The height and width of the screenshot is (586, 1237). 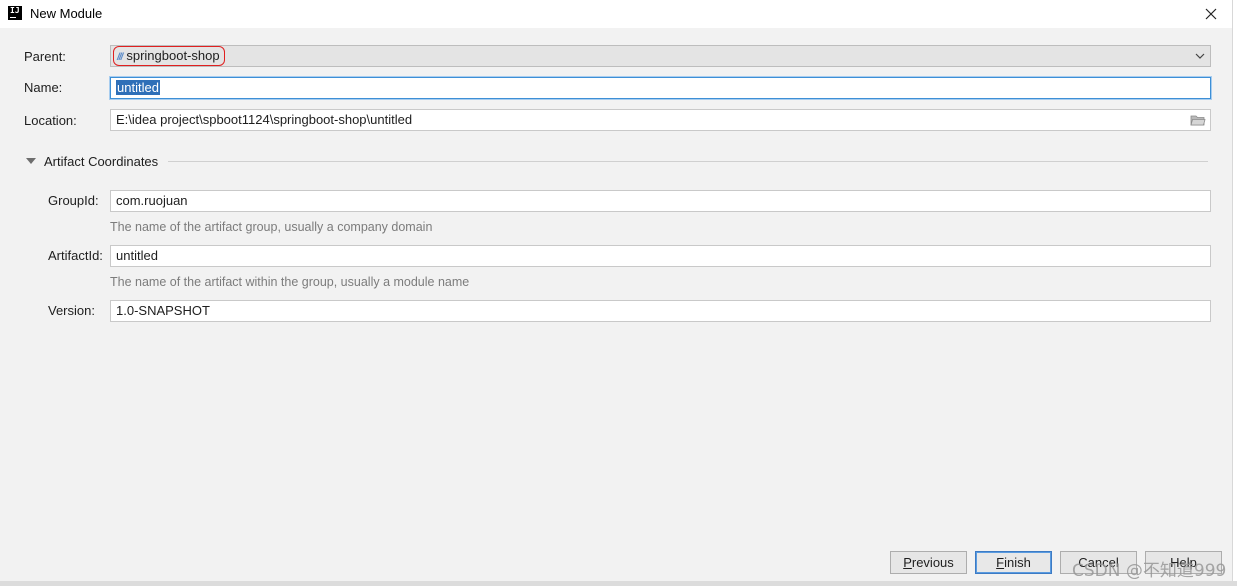 What do you see at coordinates (75, 255) in the screenshot?
I see `artifactid-label: ArtifactId:` at bounding box center [75, 255].